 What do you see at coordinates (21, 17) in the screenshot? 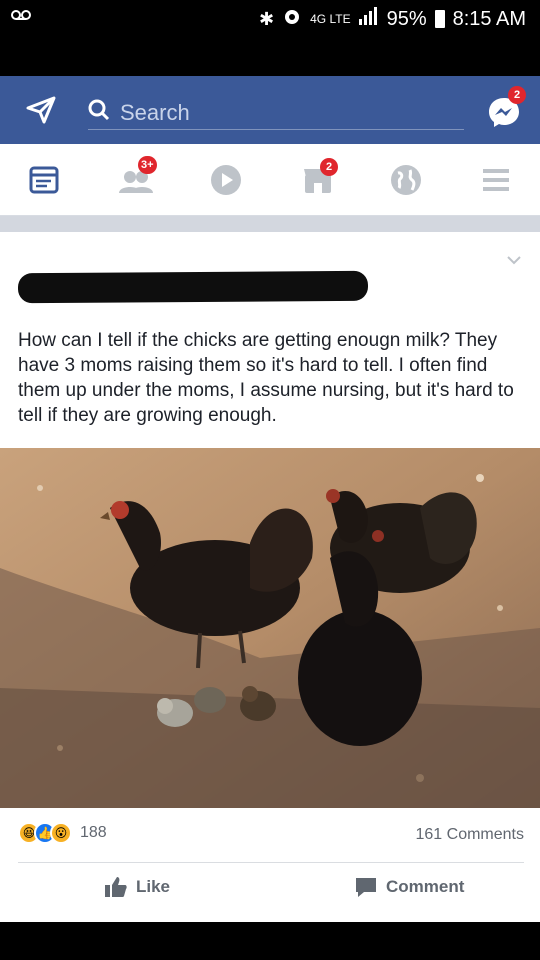
I see `voicemail-icon` at bounding box center [21, 17].